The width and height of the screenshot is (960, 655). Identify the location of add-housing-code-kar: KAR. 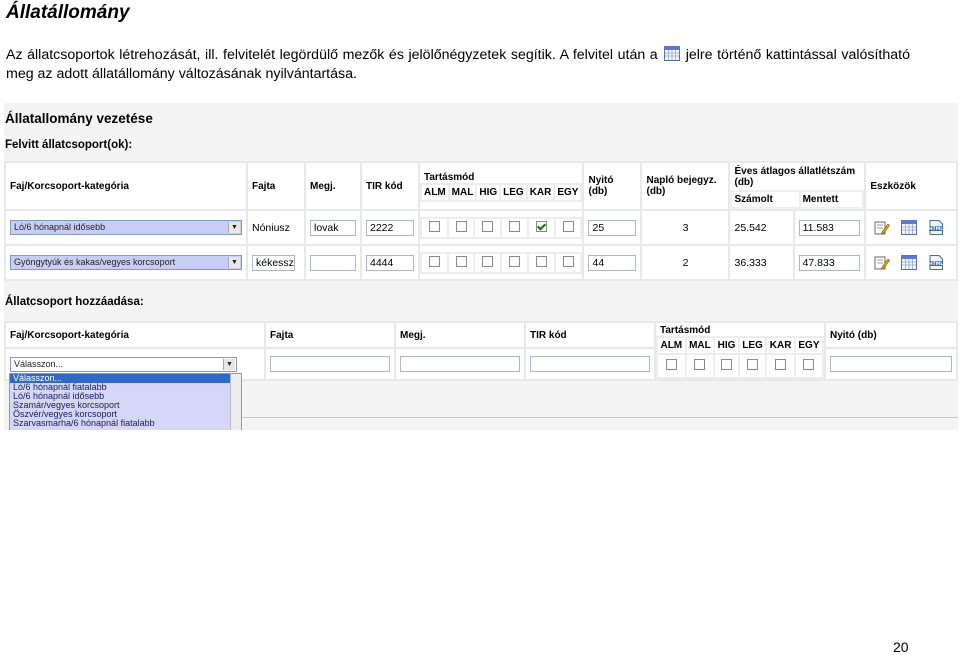
(780, 345).